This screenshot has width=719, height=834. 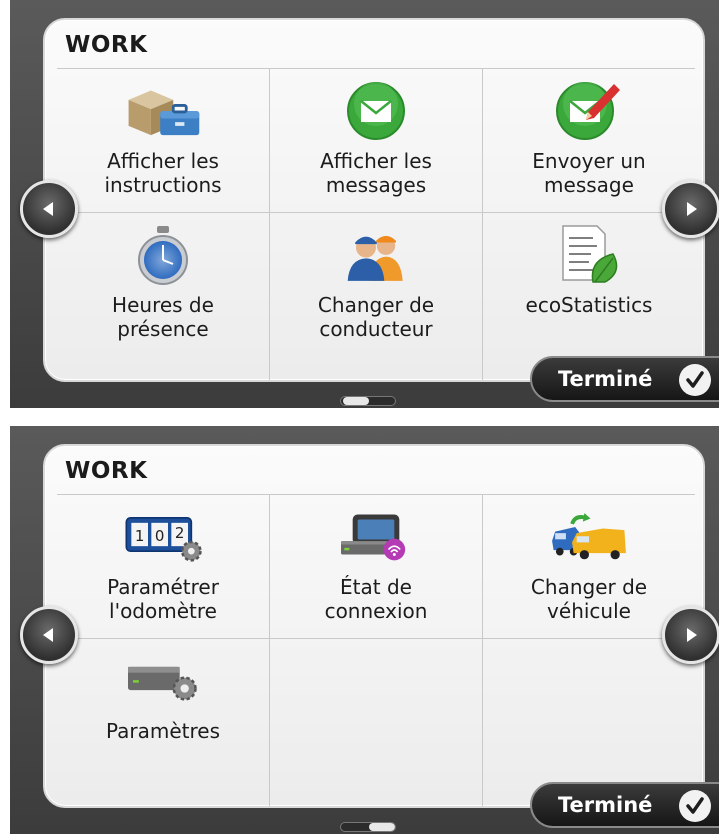 I want to click on menu-item-changer-vehicule: Changer de véhicule, so click(x=588, y=566).